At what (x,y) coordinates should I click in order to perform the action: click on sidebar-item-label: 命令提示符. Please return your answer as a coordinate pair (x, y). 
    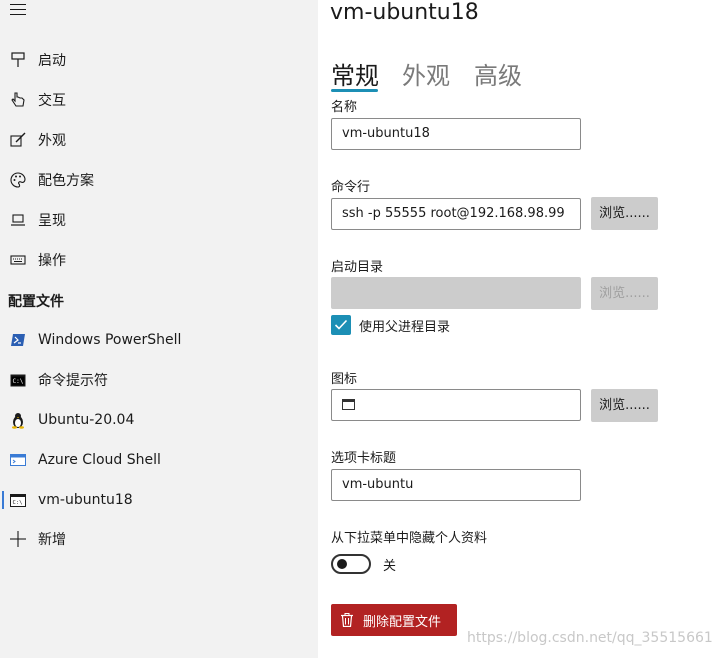
    Looking at the image, I should click on (73, 381).